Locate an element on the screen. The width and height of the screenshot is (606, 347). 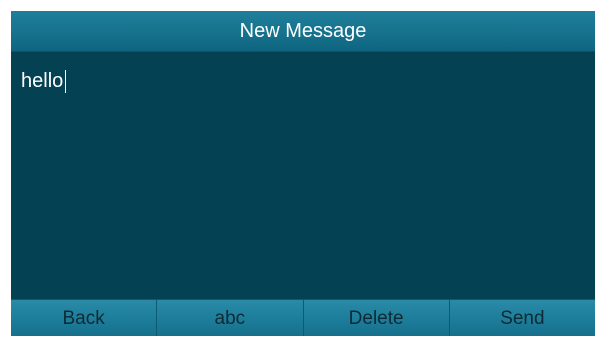
message-text-container: hello is located at coordinates (44, 81).